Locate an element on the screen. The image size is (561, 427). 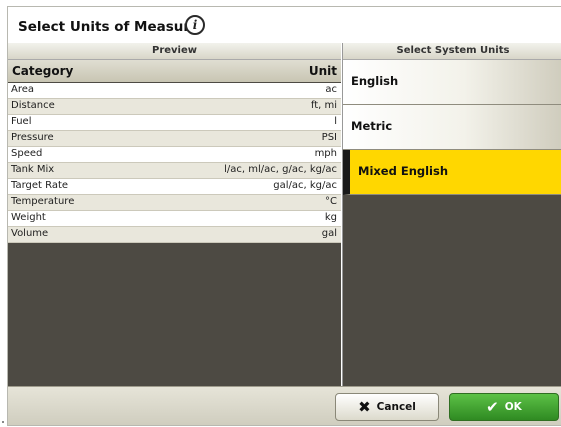
checkmark-icon: ✔ is located at coordinates (492, 406).